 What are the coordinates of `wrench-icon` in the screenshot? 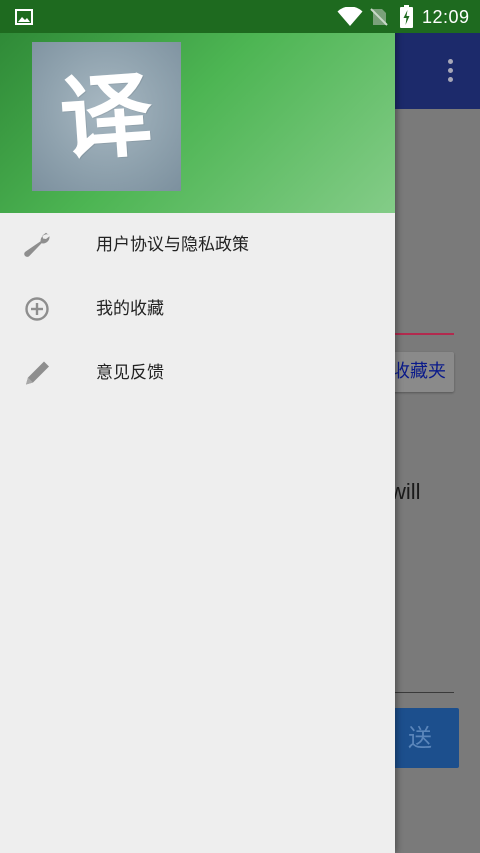 It's located at (37, 244).